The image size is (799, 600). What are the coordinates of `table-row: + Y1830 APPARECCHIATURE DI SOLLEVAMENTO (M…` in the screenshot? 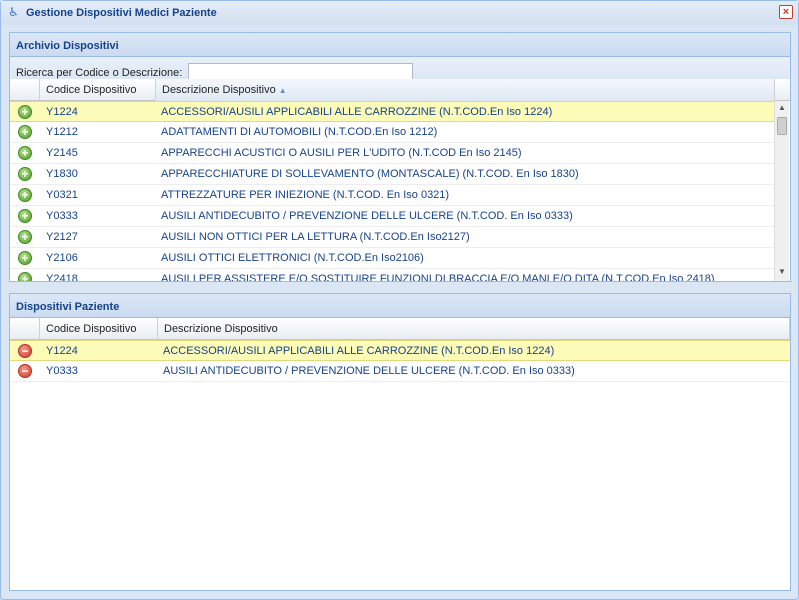 It's located at (392, 174).